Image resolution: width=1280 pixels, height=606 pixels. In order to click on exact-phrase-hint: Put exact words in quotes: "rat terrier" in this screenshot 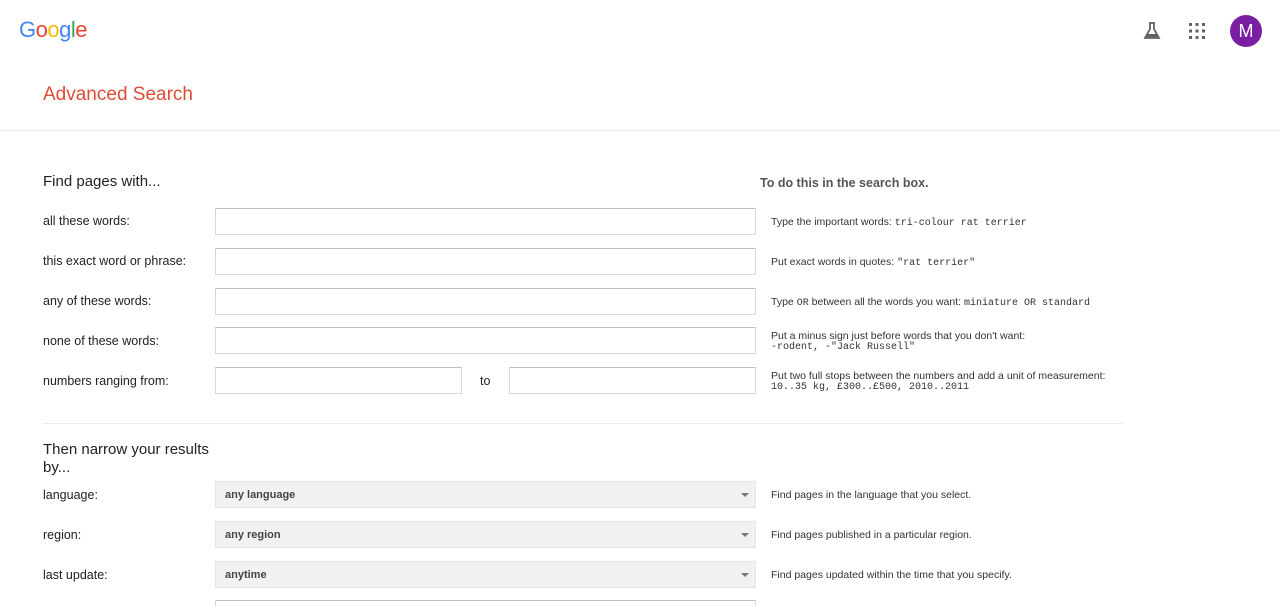, I will do `click(873, 263)`.